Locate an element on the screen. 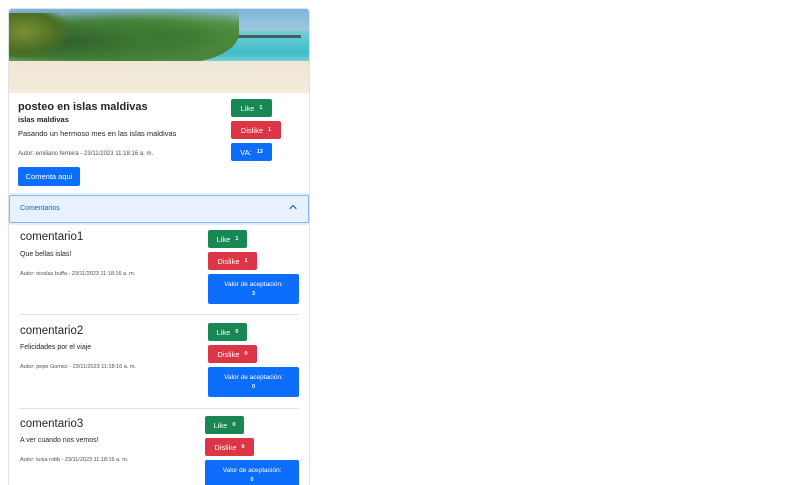  comment-dislike-button: Dislike 1 is located at coordinates (232, 261).